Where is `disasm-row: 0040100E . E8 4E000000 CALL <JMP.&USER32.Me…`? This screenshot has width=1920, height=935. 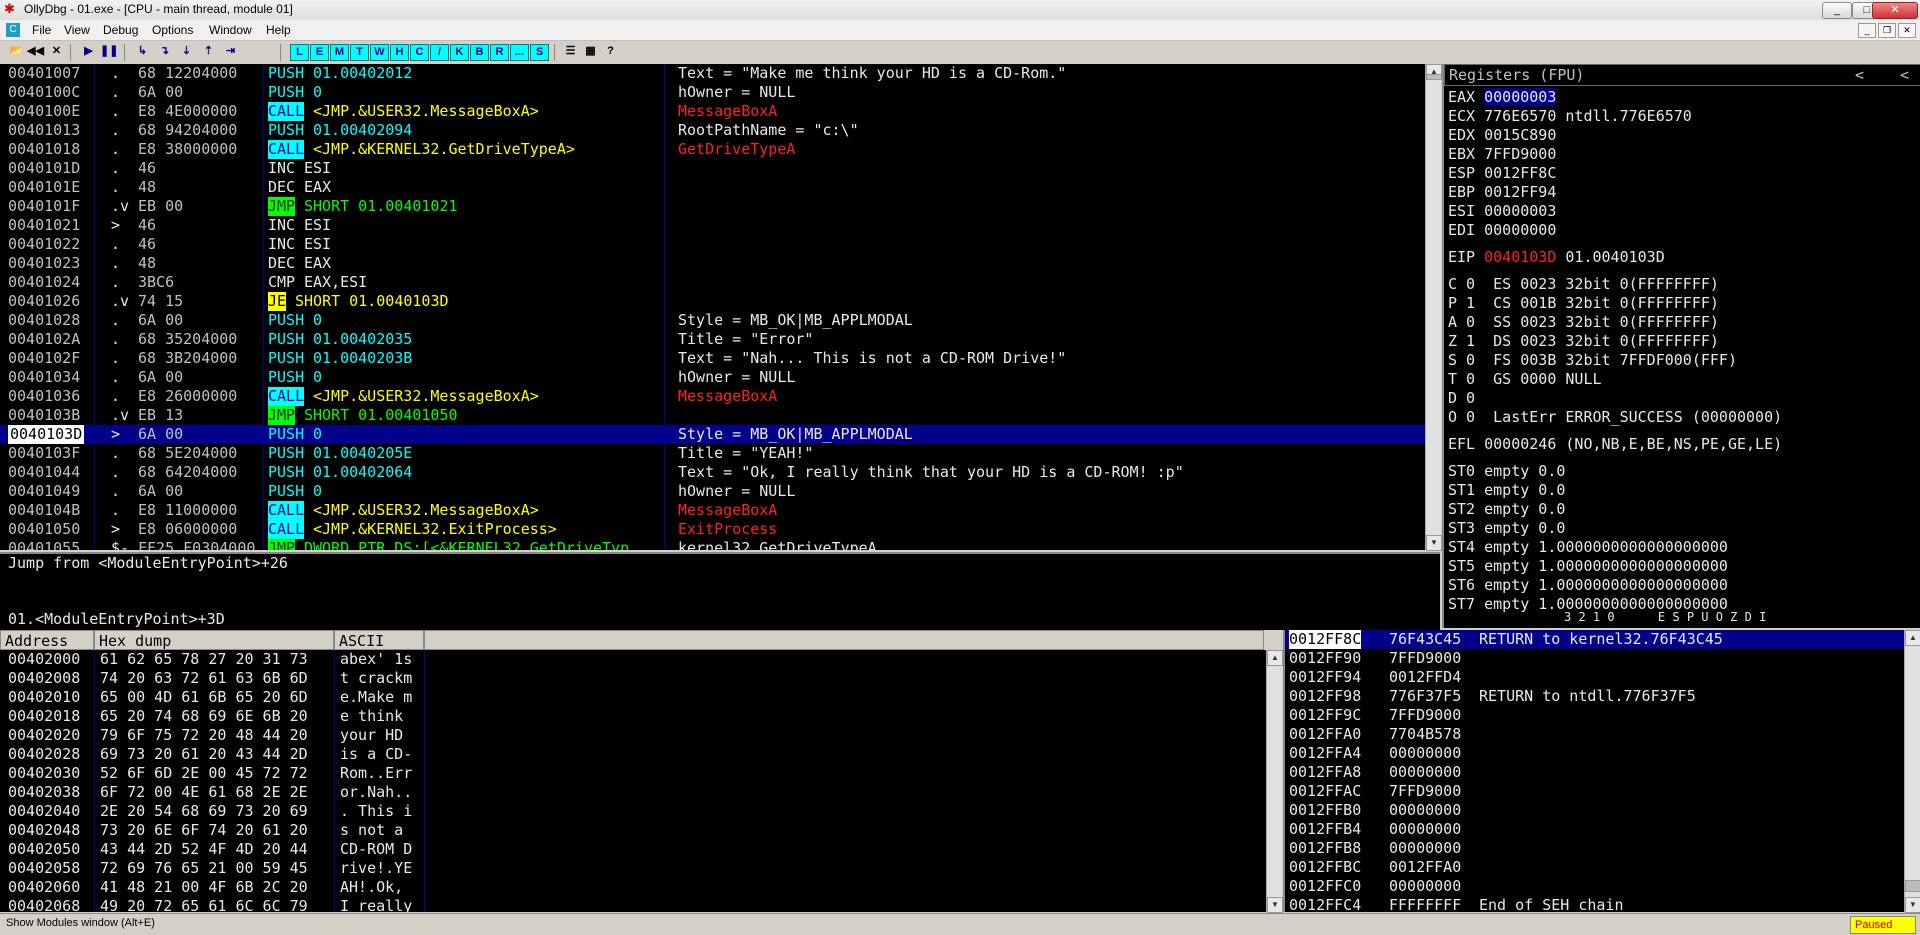 disasm-row: 0040100E . E8 4E000000 CALL <JMP.&USER32.Me… is located at coordinates (712, 111).